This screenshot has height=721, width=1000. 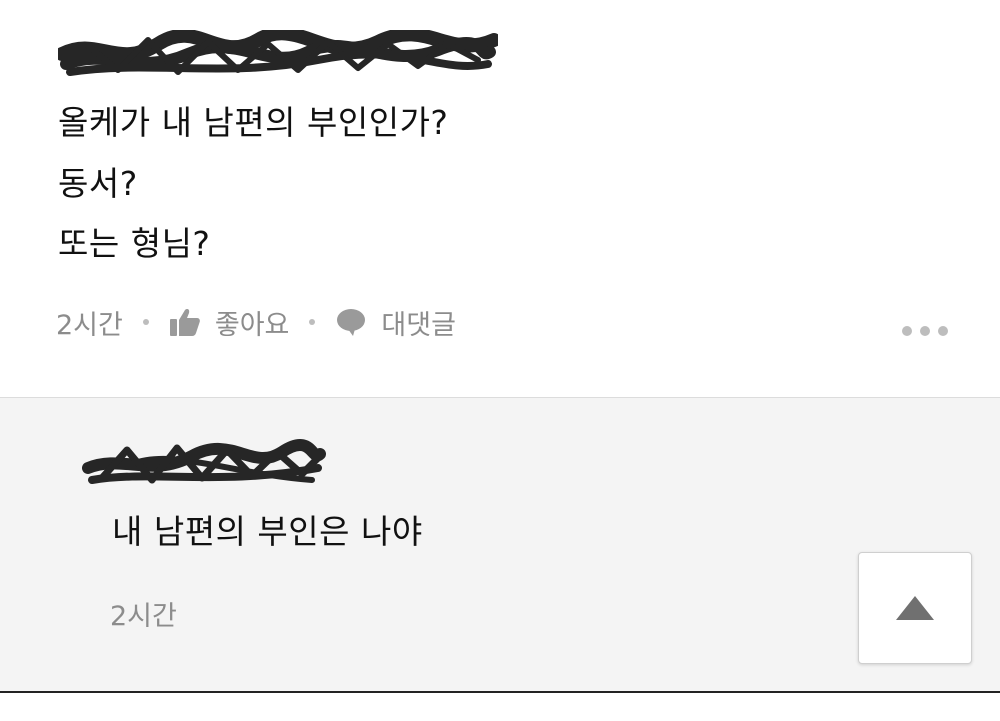 What do you see at coordinates (185, 322) in the screenshot?
I see `thumbs-up-icon` at bounding box center [185, 322].